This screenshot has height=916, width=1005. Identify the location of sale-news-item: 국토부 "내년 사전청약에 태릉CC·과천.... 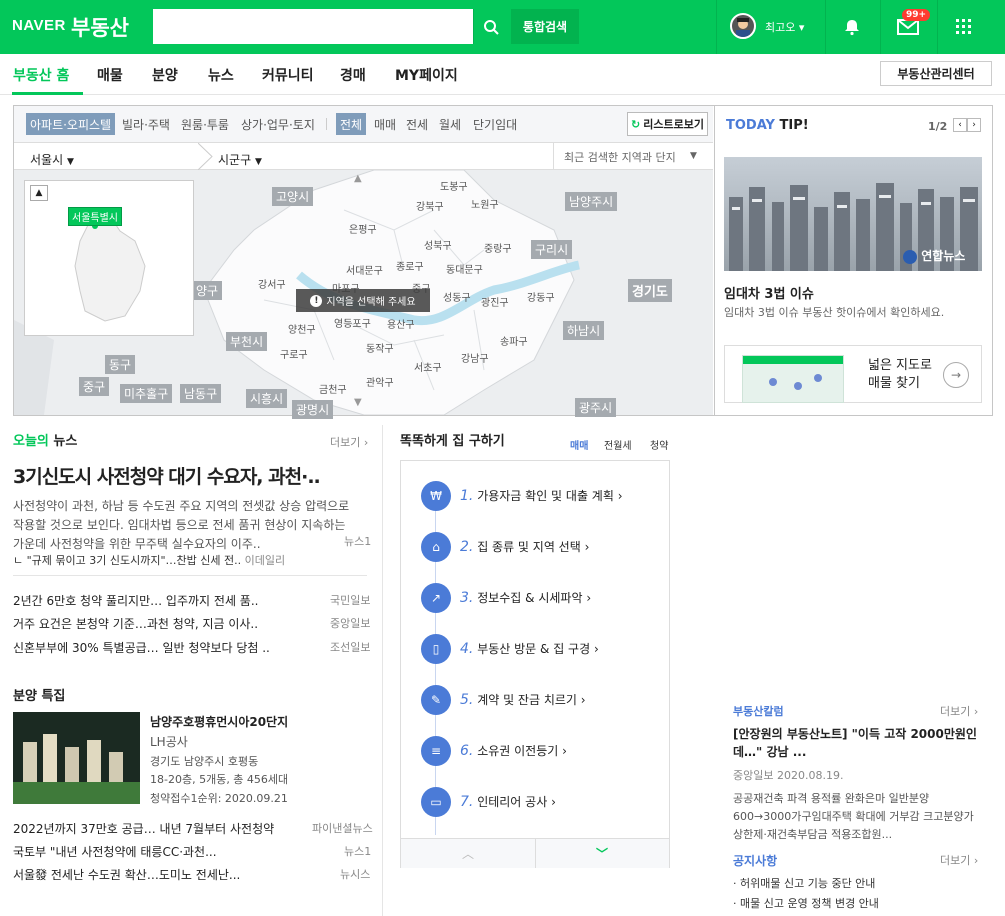
(115, 851).